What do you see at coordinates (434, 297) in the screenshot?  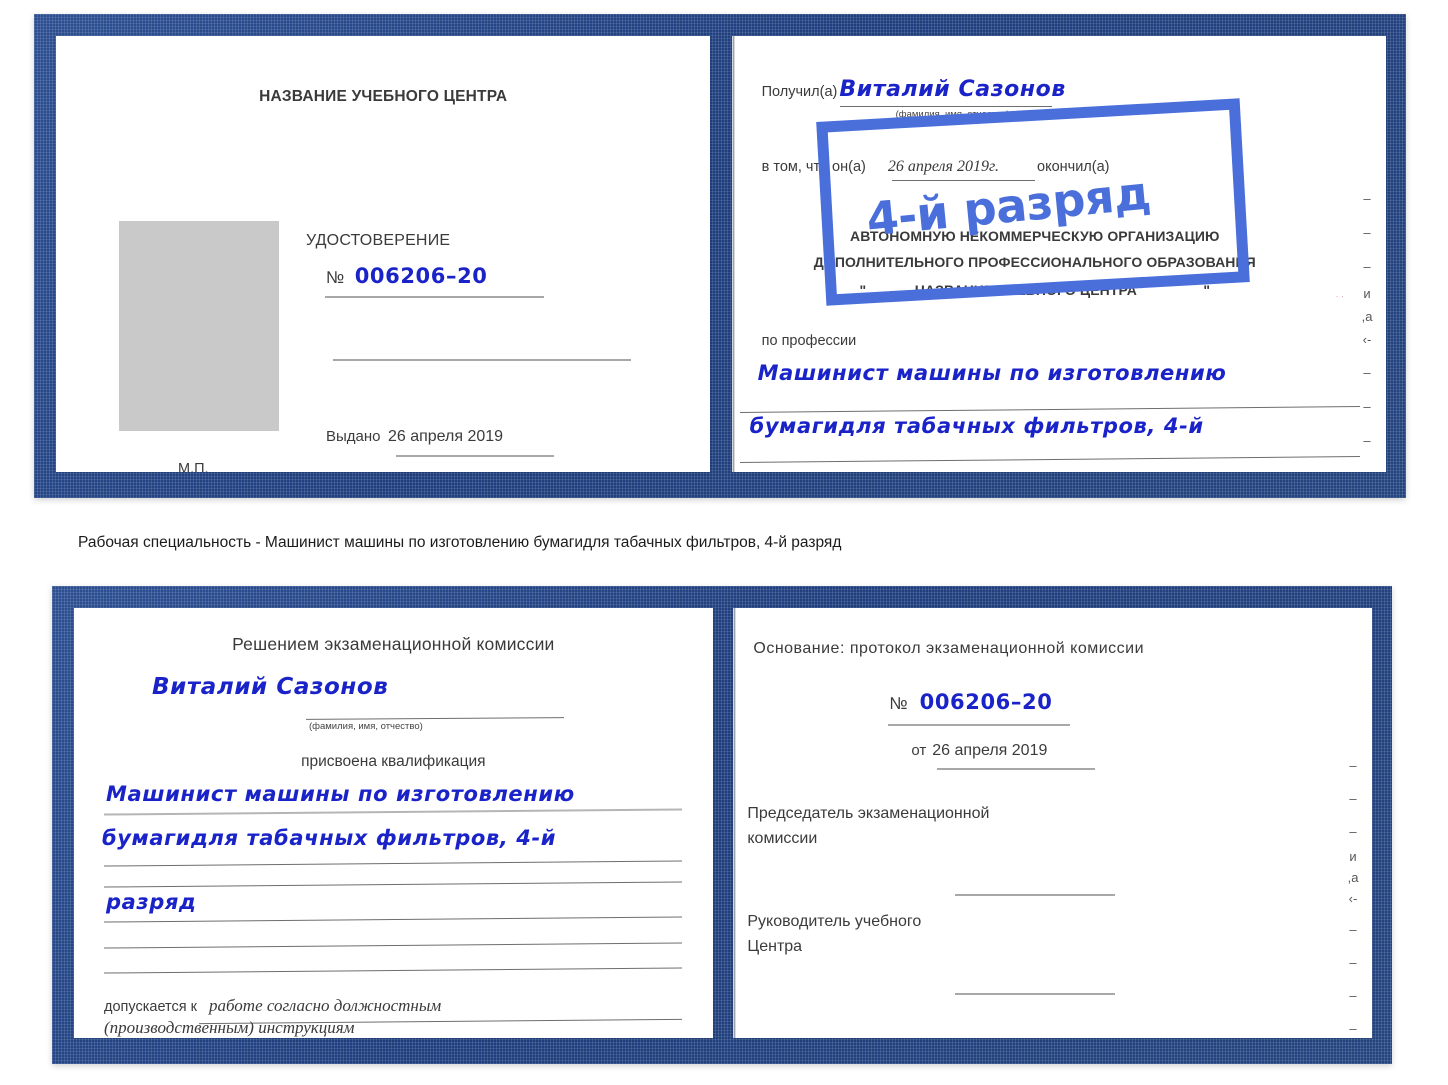 I see `number-underline` at bounding box center [434, 297].